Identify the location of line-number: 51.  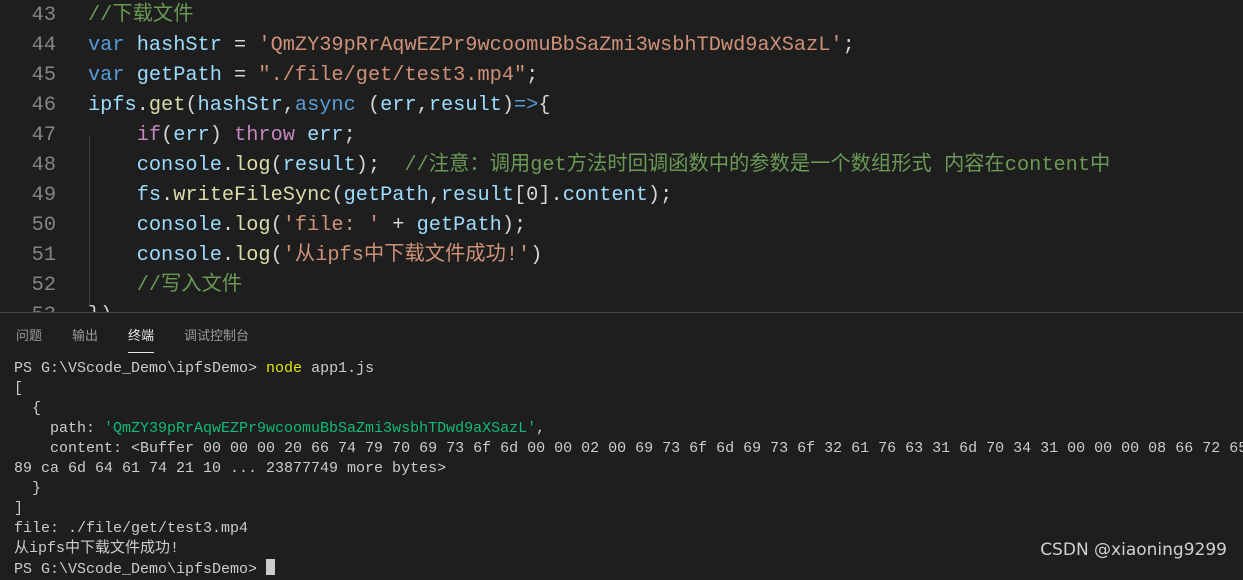
(43, 255).